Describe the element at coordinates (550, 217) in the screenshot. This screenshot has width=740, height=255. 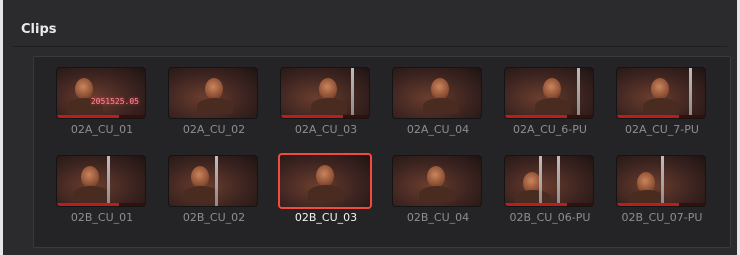
I see `clip-label: 02B_CU_06-PU` at that location.